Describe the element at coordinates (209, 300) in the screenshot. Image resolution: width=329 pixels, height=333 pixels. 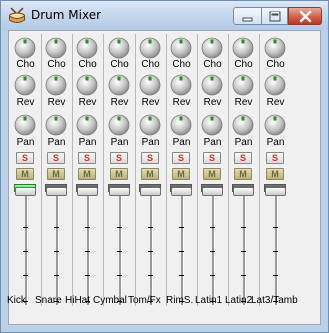
I see `channel-name: Latin1` at that location.